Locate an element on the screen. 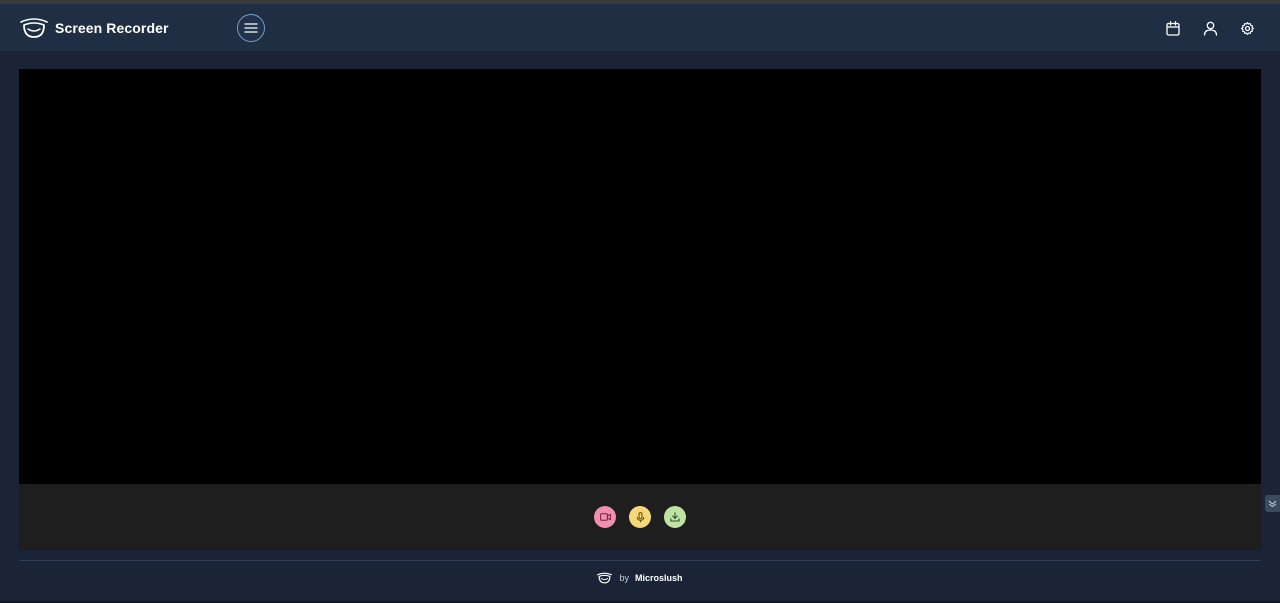 This screenshot has height=603, width=1280. microphone-button is located at coordinates (640, 517).